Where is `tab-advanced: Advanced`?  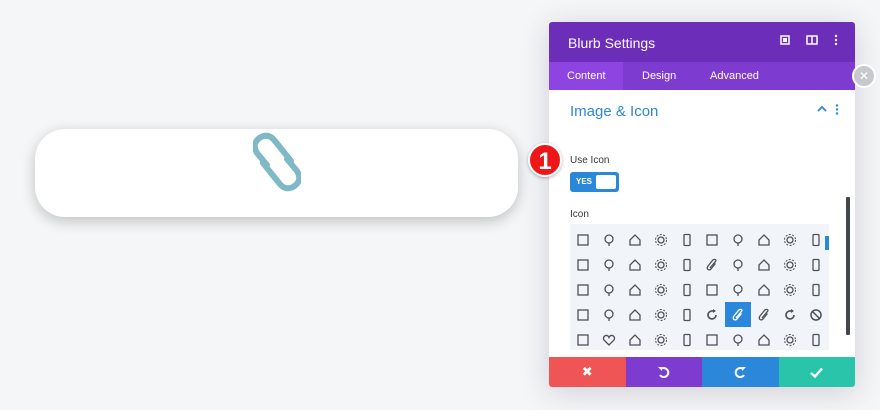 tab-advanced: Advanced is located at coordinates (733, 76).